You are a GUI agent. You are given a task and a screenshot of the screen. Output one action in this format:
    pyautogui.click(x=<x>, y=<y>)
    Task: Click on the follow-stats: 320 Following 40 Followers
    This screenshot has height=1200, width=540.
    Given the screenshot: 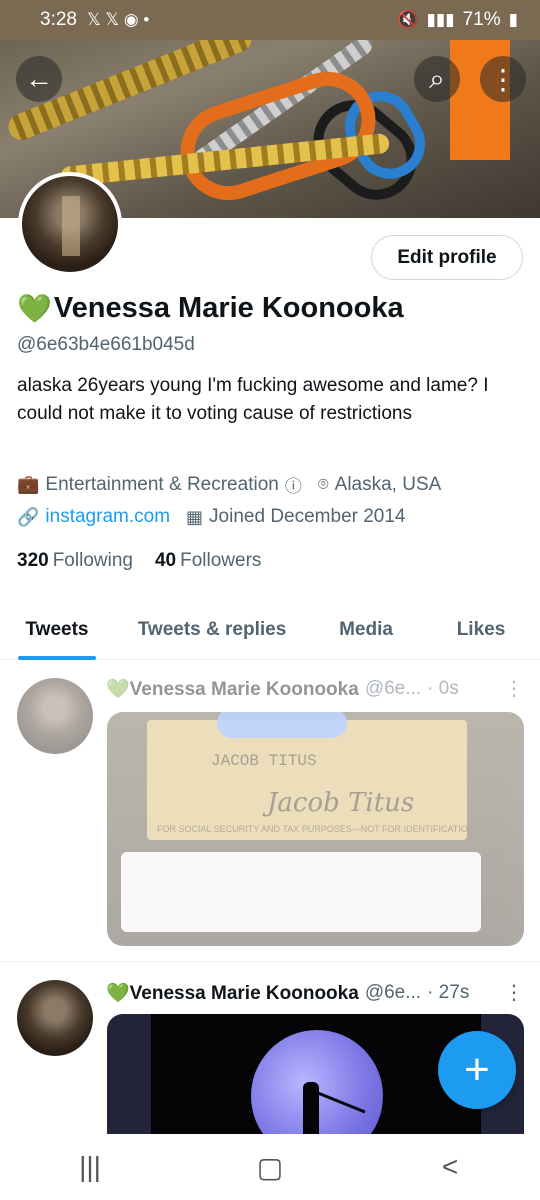 What is the action you would take?
    pyautogui.click(x=139, y=561)
    